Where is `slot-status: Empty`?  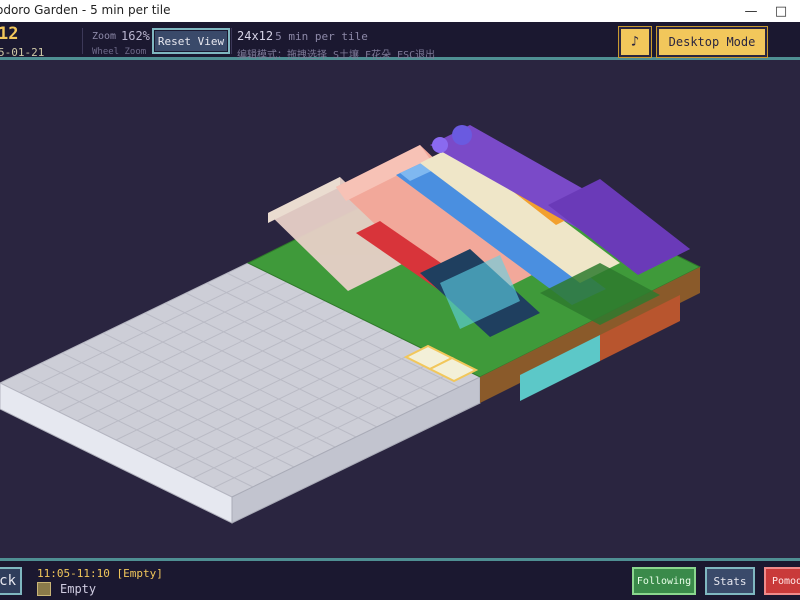
slot-status: Empty is located at coordinates (78, 589).